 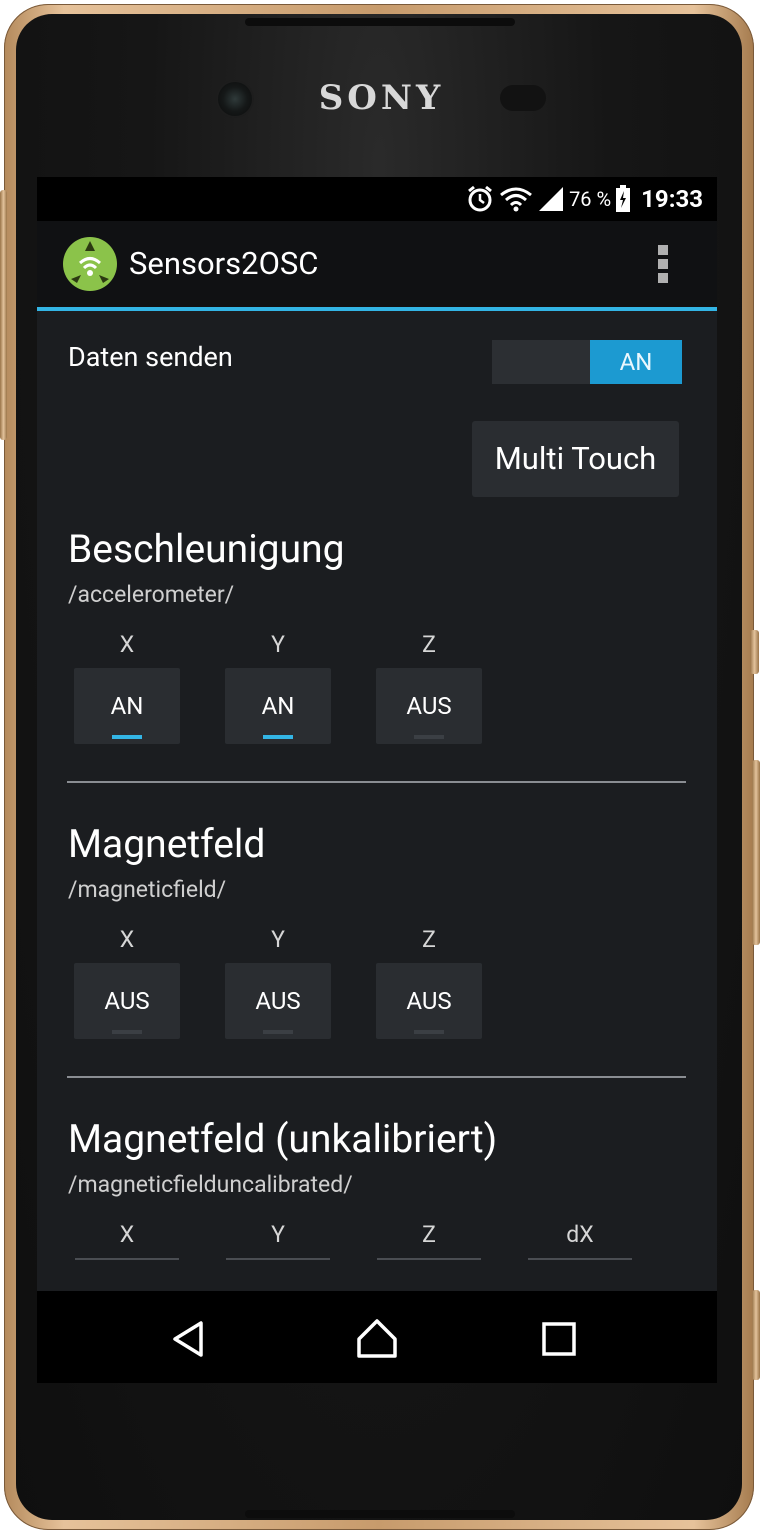 I want to click on side-button-camera, so click(x=756, y=1335).